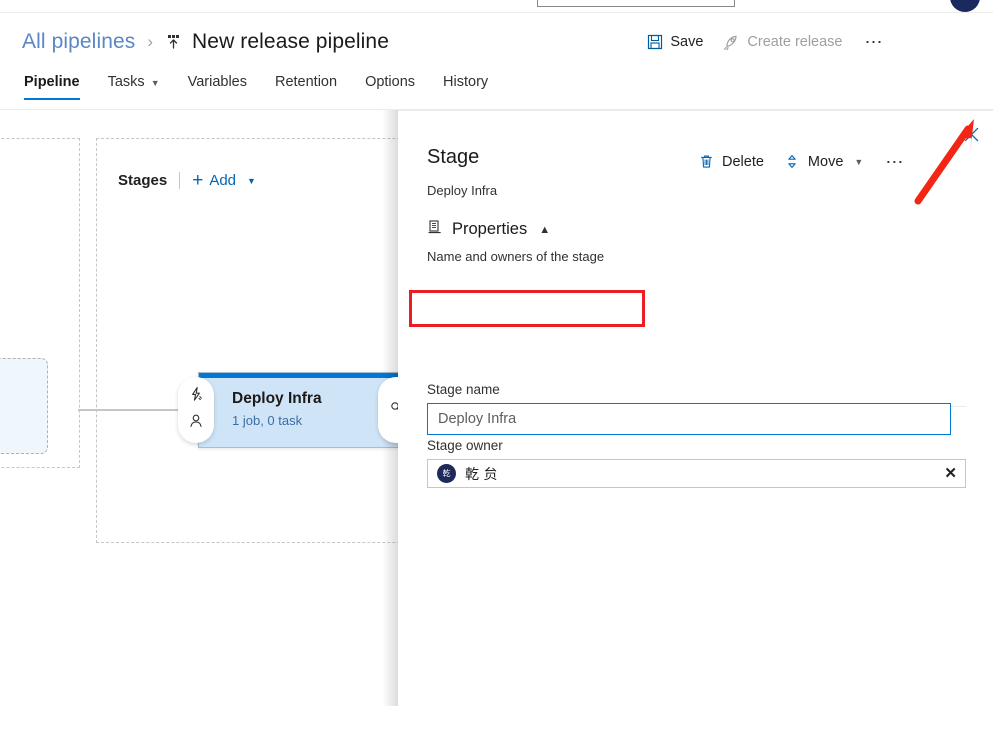 Image resolution: width=993 pixels, height=730 pixels. I want to click on artifact-placeholder-box, so click(24, 406).